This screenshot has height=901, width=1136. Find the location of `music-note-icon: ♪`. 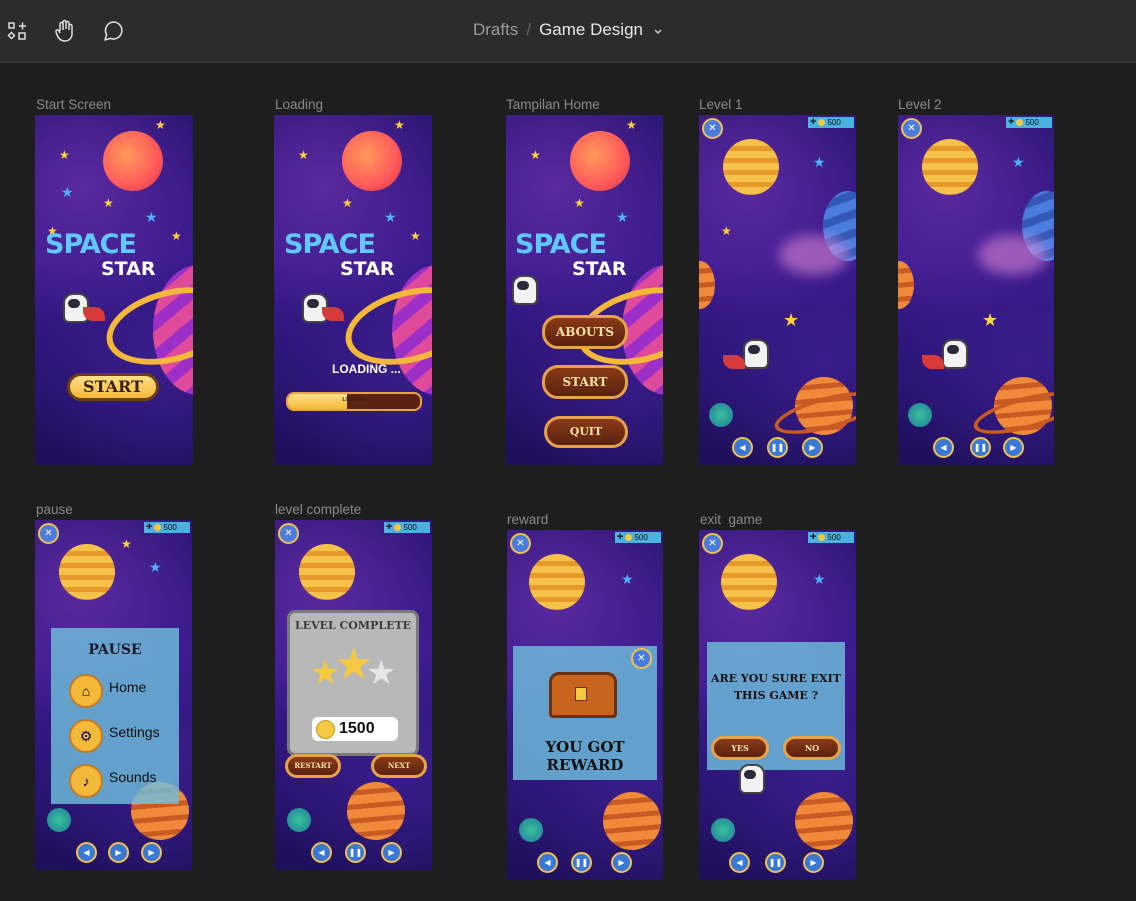

music-note-icon: ♪ is located at coordinates (86, 781).